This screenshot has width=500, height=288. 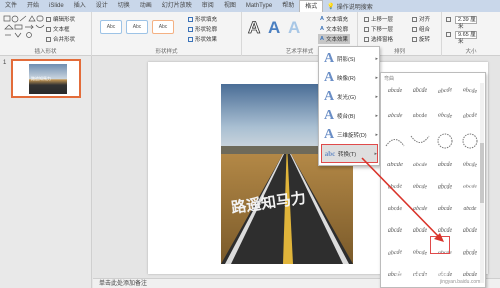 I want to click on menu-item-3d-rotation: A 三维旋转(D) ▸, so click(x=349, y=134).